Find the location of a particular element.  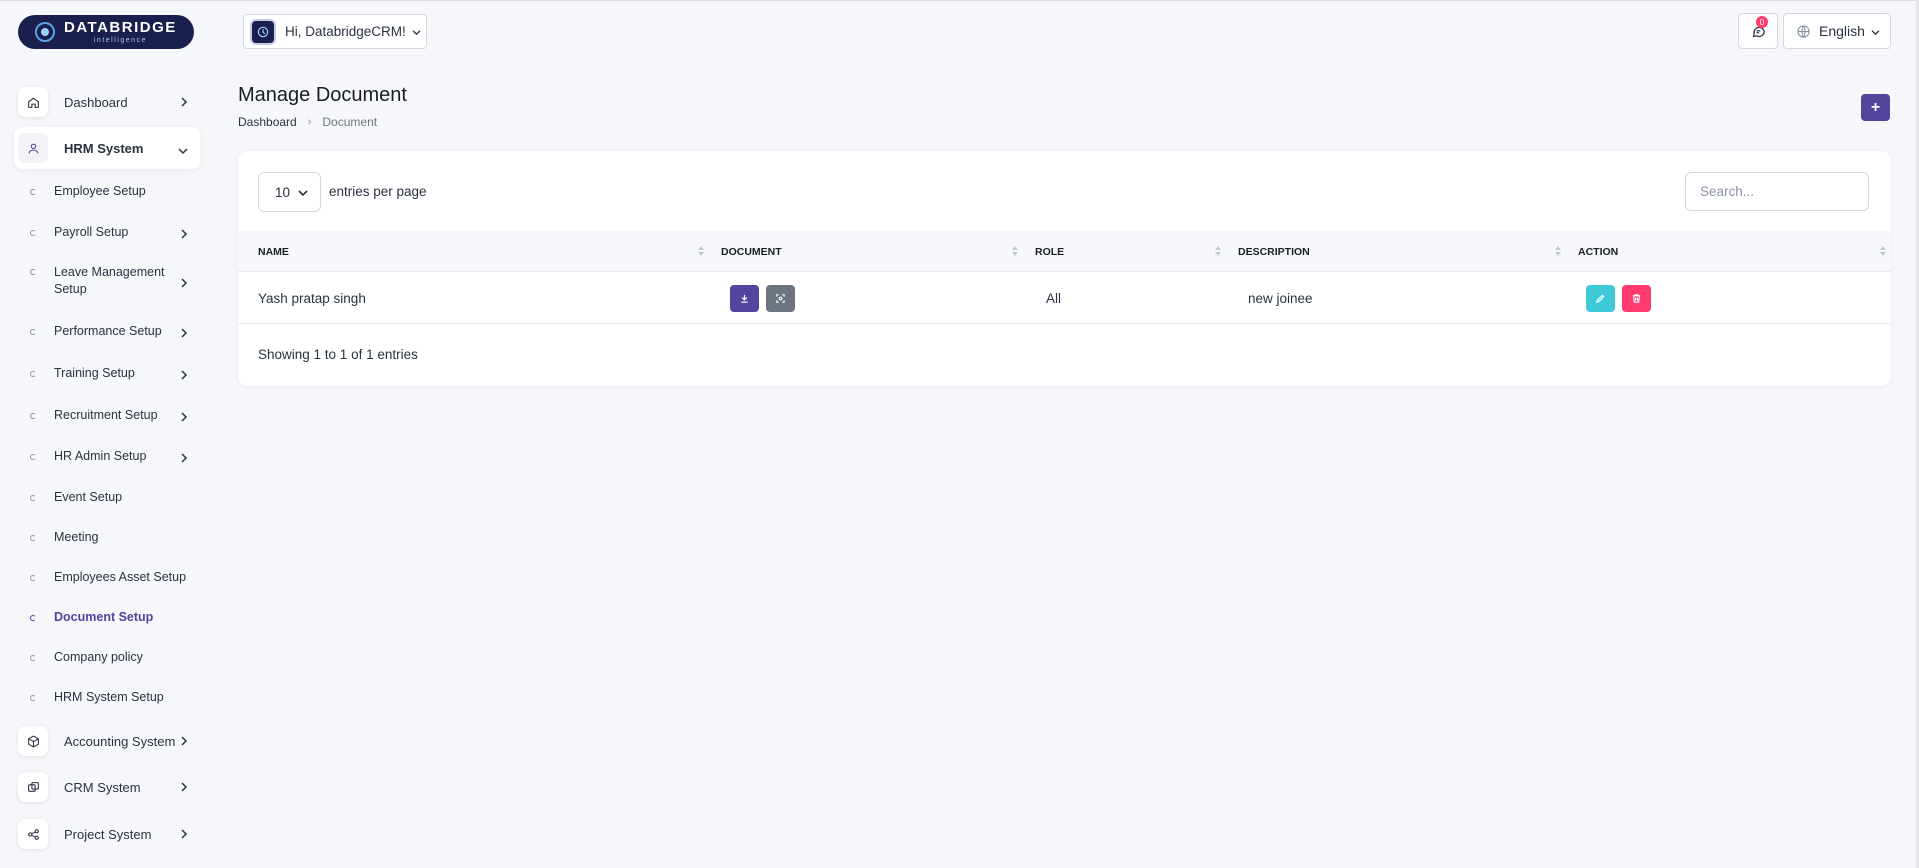

crosshair-icon is located at coordinates (780, 298).